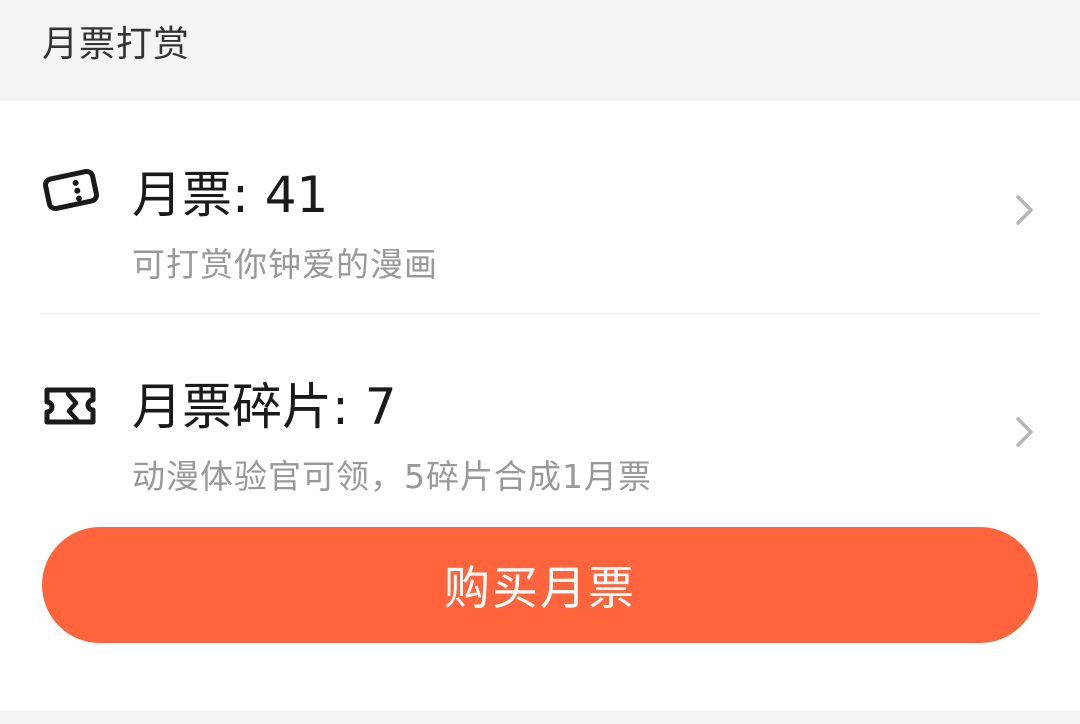 The height and width of the screenshot is (724, 1080). Describe the element at coordinates (540, 50) in the screenshot. I see `section-header: 月票打赏` at that location.